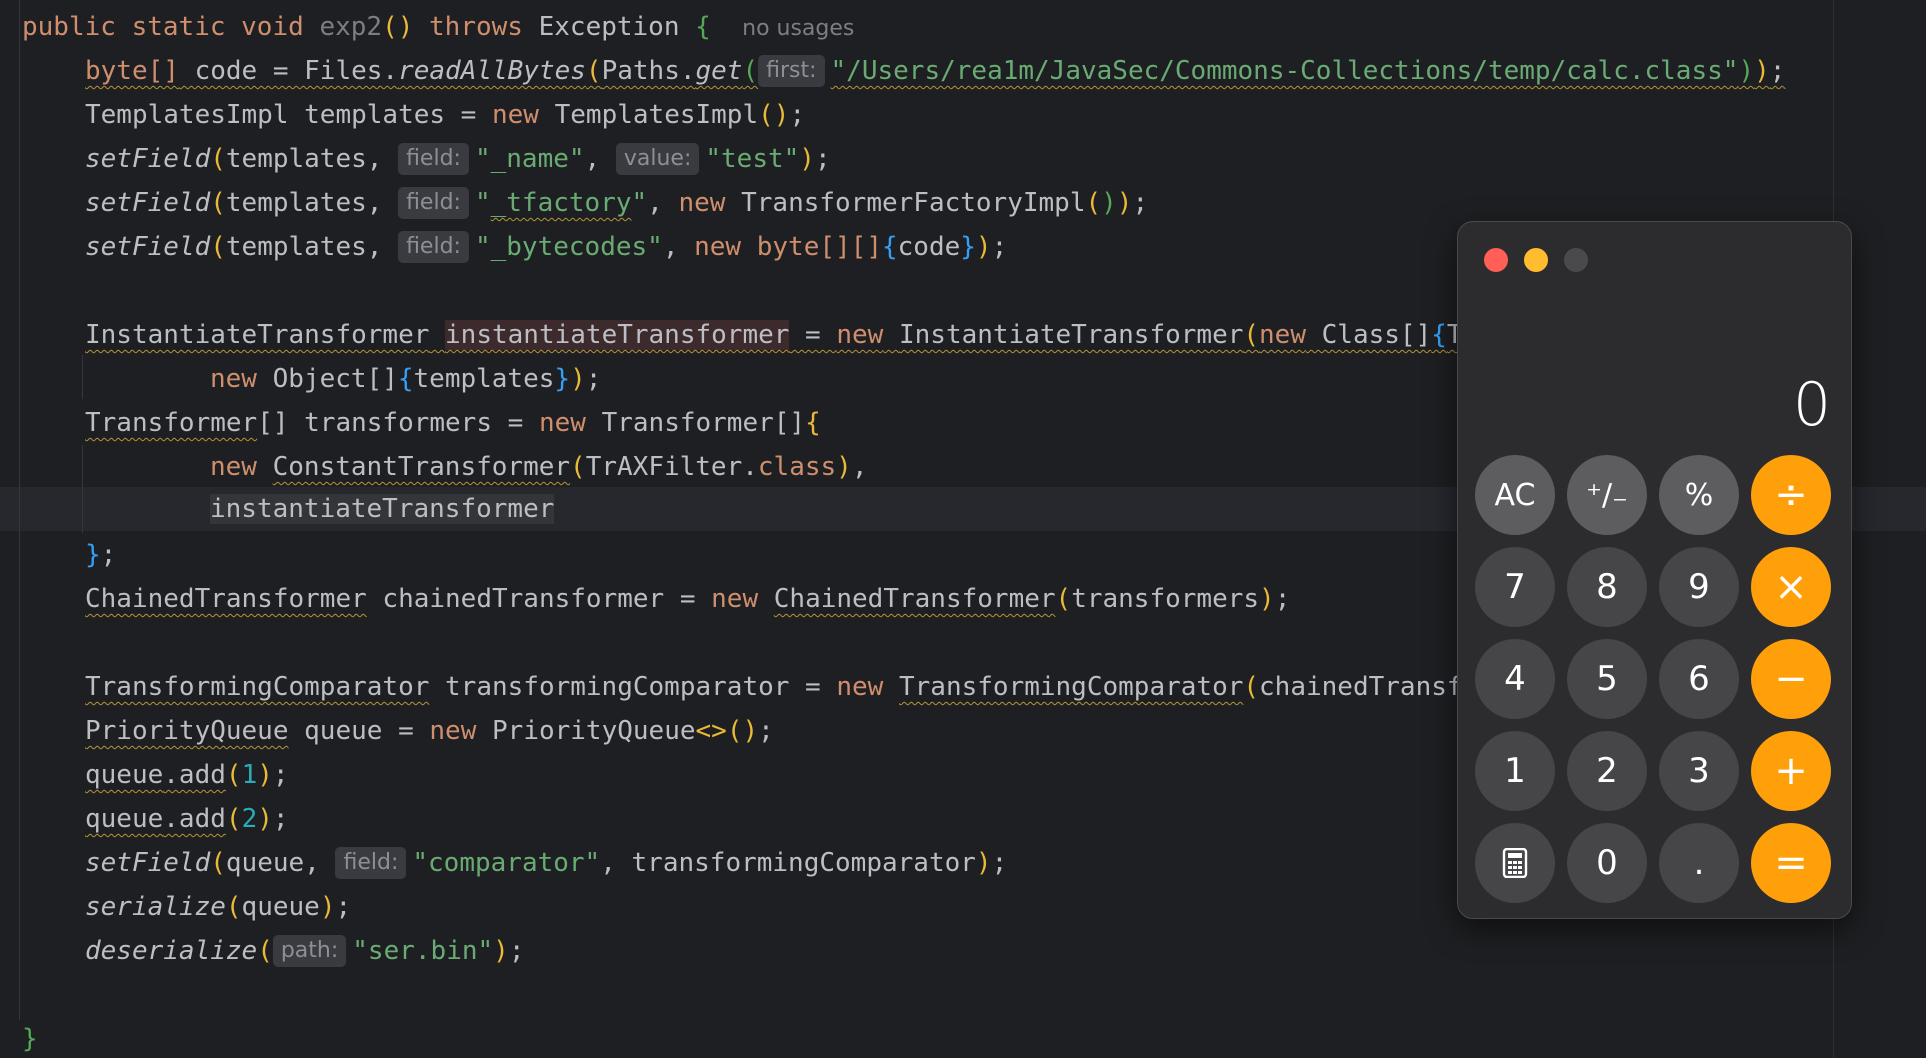  I want to click on code-line-object-array: new Object[]{templates});, so click(405, 379).